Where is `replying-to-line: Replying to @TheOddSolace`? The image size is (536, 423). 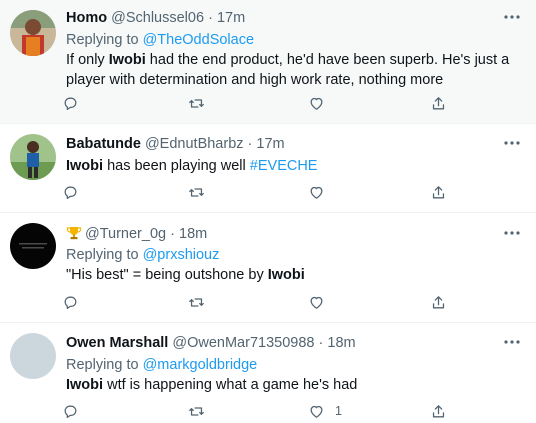 replying-to-line: Replying to @TheOddSolace is located at coordinates (296, 40).